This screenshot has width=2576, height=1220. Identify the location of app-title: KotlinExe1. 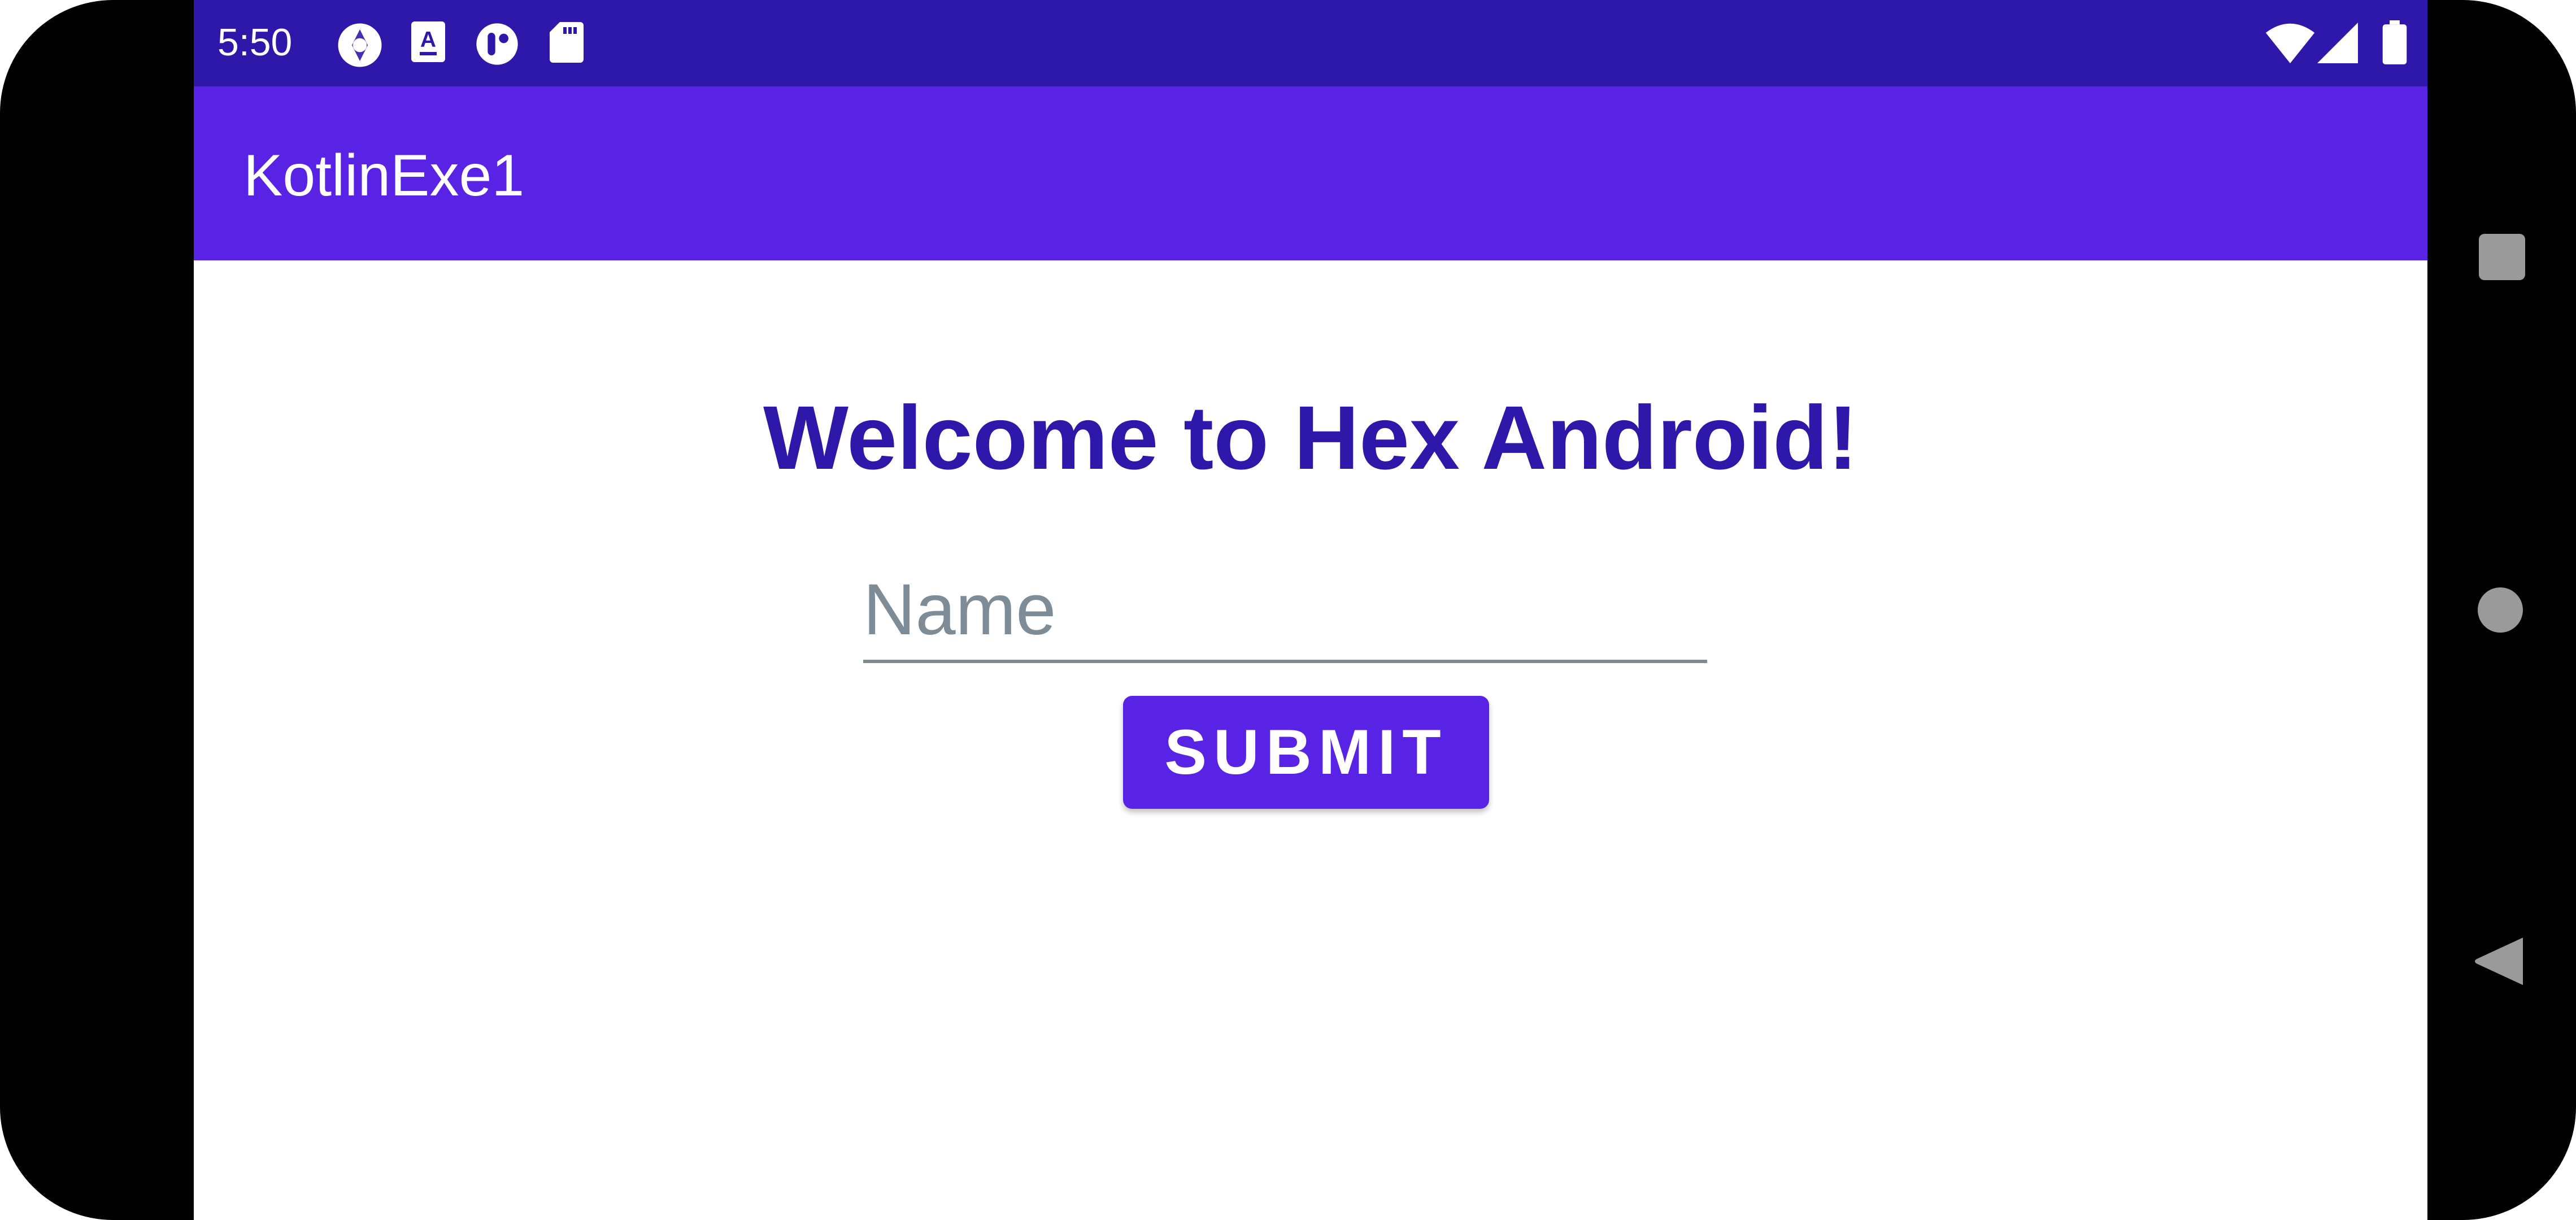
(384, 175).